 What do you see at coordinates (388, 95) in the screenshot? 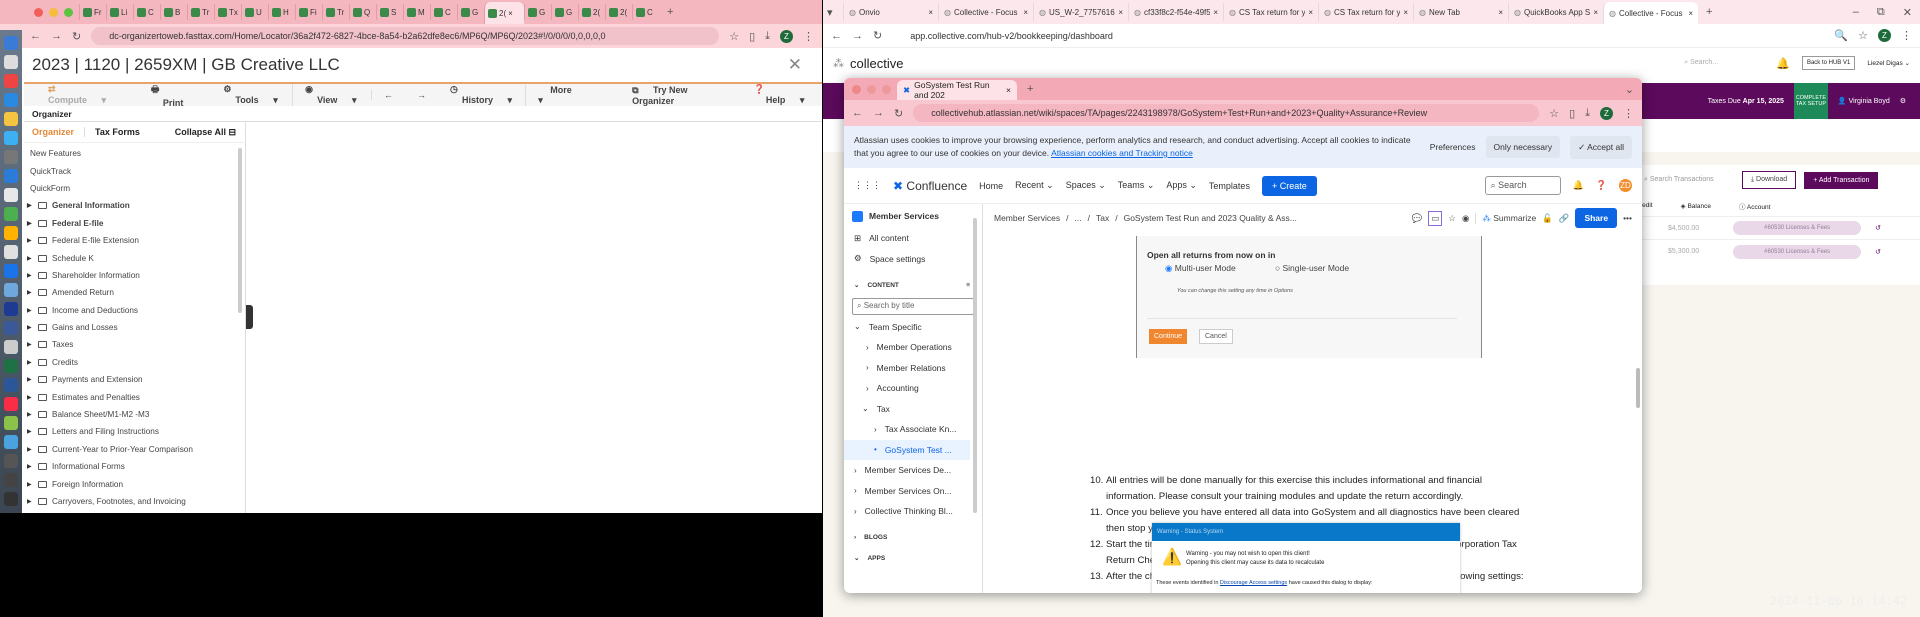
I see `prev-arrow-icon: ←` at bounding box center [388, 95].